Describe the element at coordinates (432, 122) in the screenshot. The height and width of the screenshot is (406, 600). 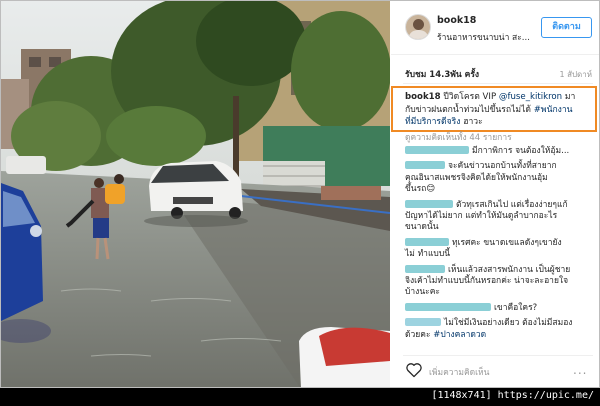
I see `caption-hashtag-cont: ที่มีบริการดีจริง` at that location.